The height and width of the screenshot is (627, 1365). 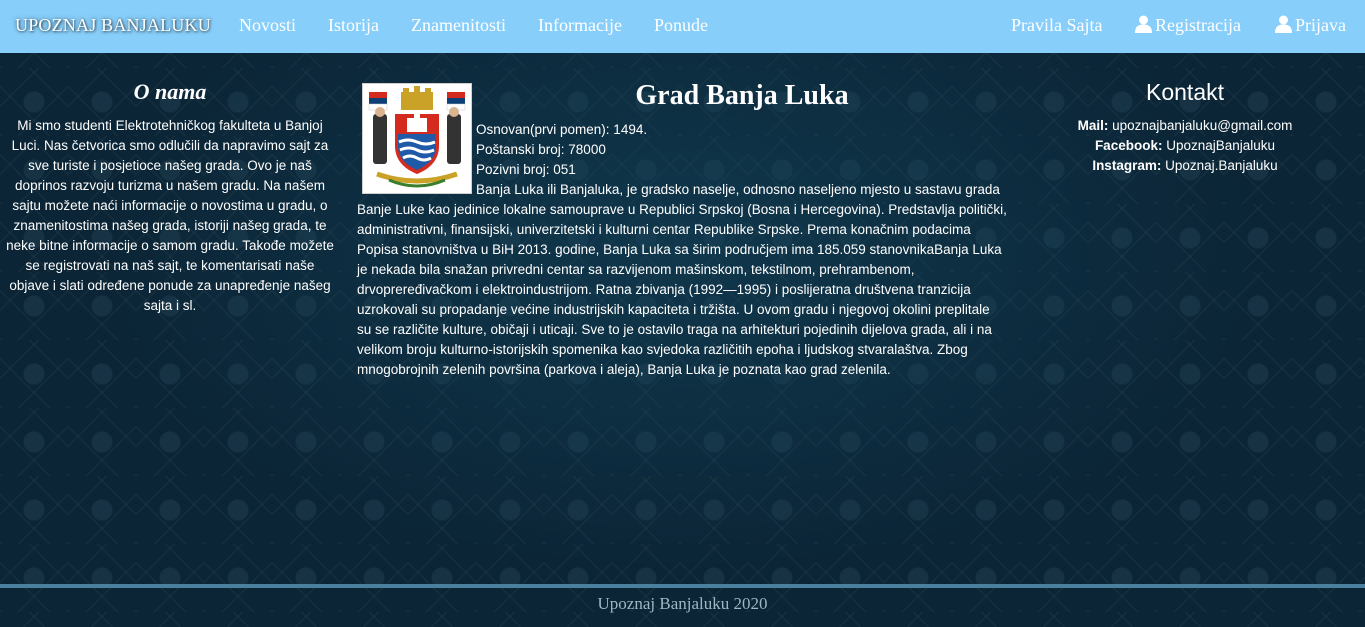 What do you see at coordinates (1198, 25) in the screenshot?
I see `registracija-label: Registracija` at bounding box center [1198, 25].